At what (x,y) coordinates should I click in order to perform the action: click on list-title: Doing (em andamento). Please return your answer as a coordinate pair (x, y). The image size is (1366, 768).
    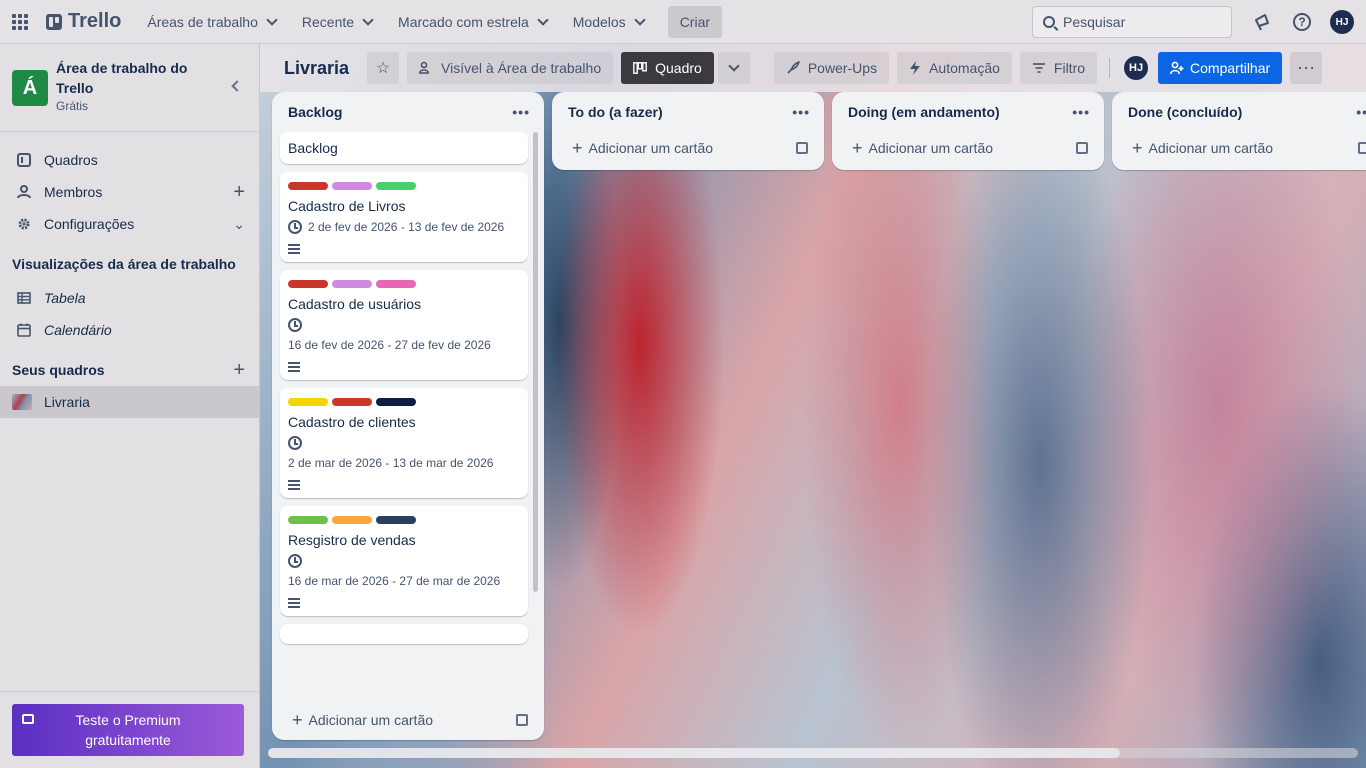
    Looking at the image, I should click on (924, 112).